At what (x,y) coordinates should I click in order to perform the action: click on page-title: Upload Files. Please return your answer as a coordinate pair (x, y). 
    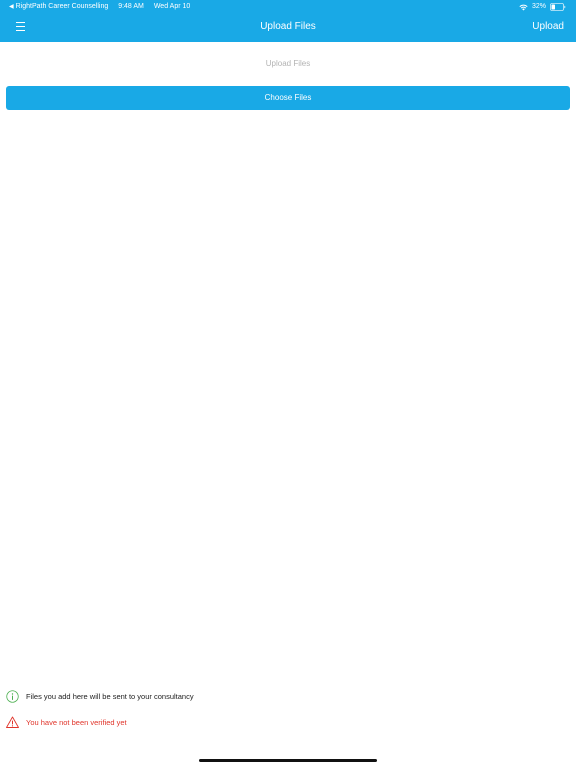
    Looking at the image, I should click on (288, 26).